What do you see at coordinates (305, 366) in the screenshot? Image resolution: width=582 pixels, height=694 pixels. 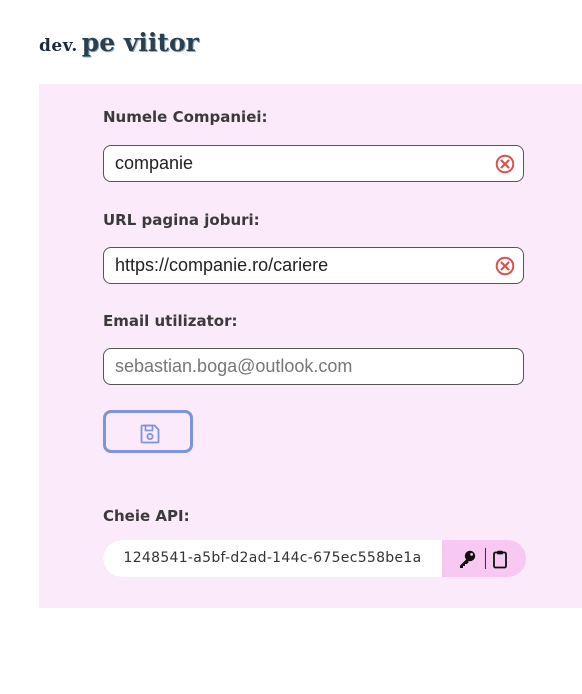 I see `email-input` at bounding box center [305, 366].